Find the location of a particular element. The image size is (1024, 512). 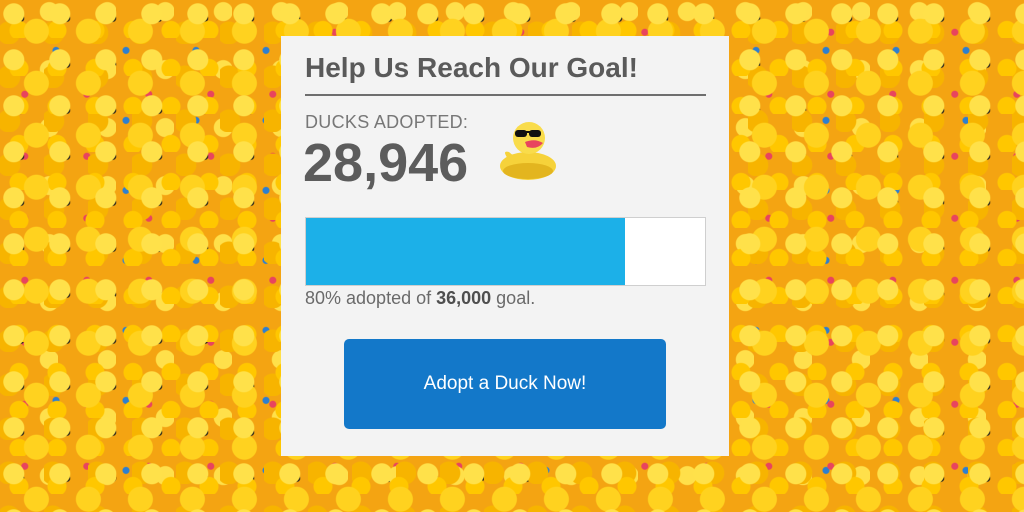

goal-prefix: 80% adopted of is located at coordinates (371, 298).